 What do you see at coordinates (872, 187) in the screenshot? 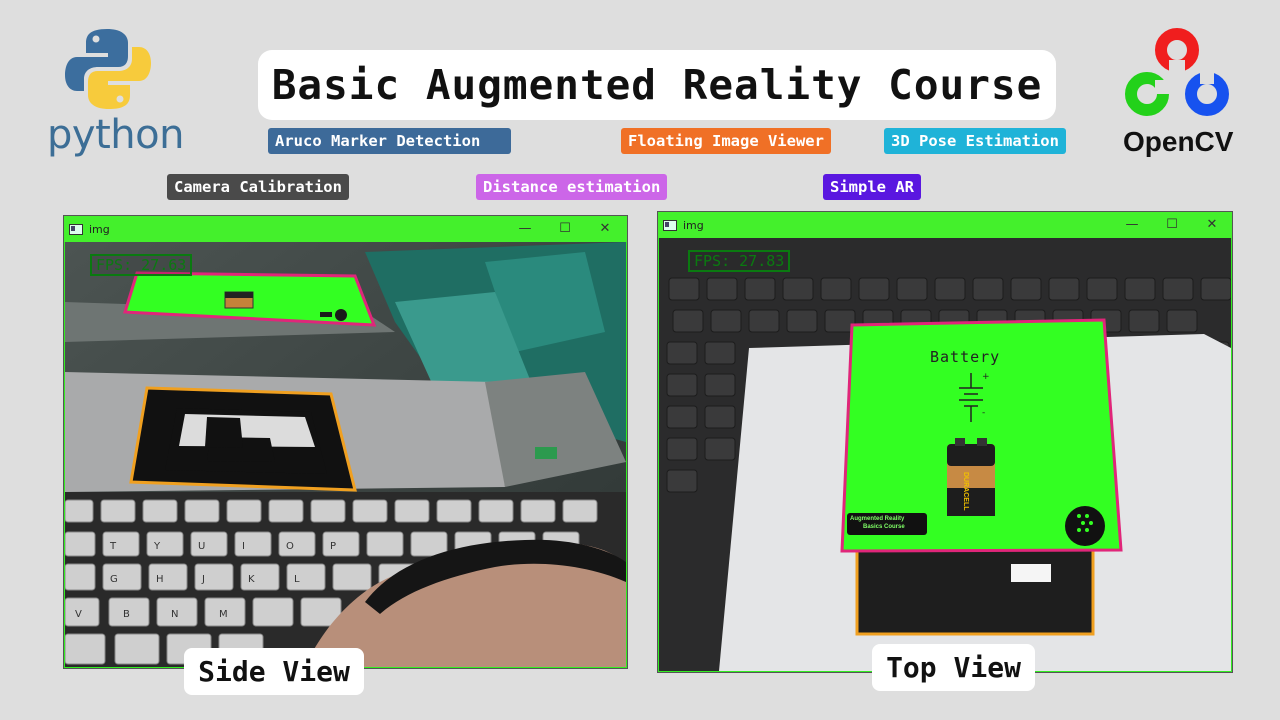
I see `tag-simple-ar: Simple AR` at bounding box center [872, 187].